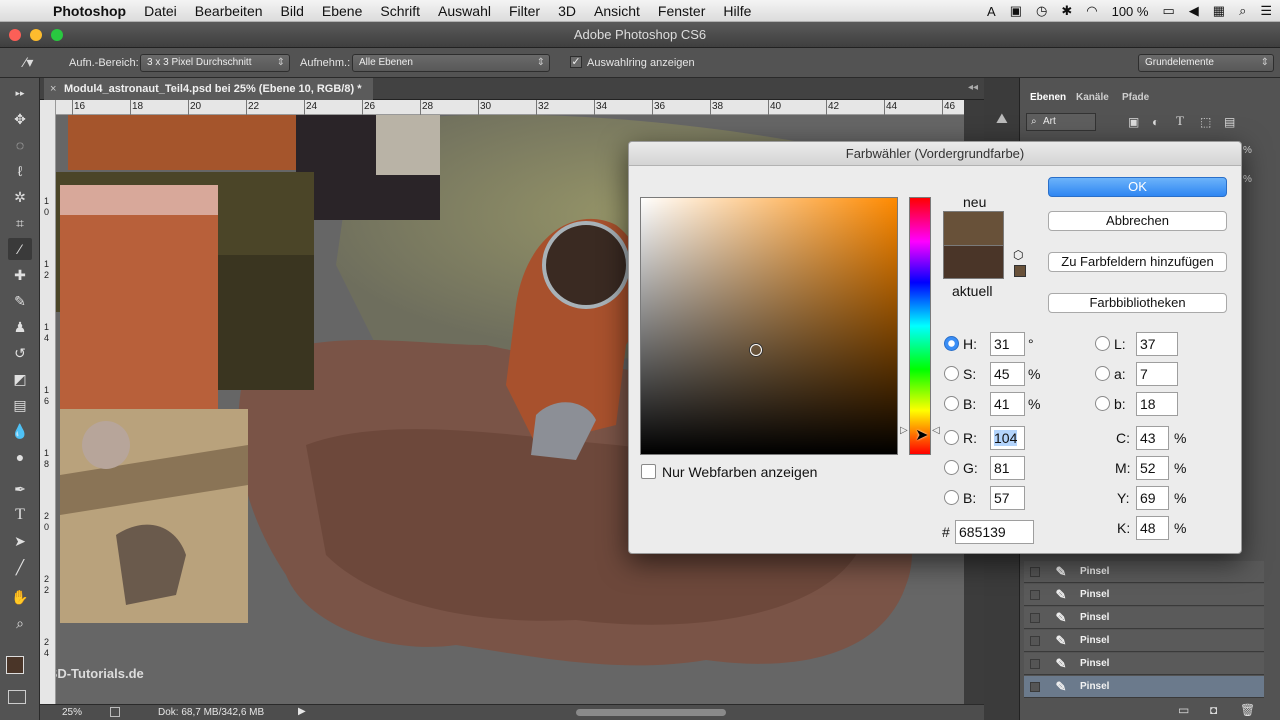  What do you see at coordinates (20, 93) in the screenshot?
I see `collapse-toolbox-icon: ▸▸` at bounding box center [20, 93].